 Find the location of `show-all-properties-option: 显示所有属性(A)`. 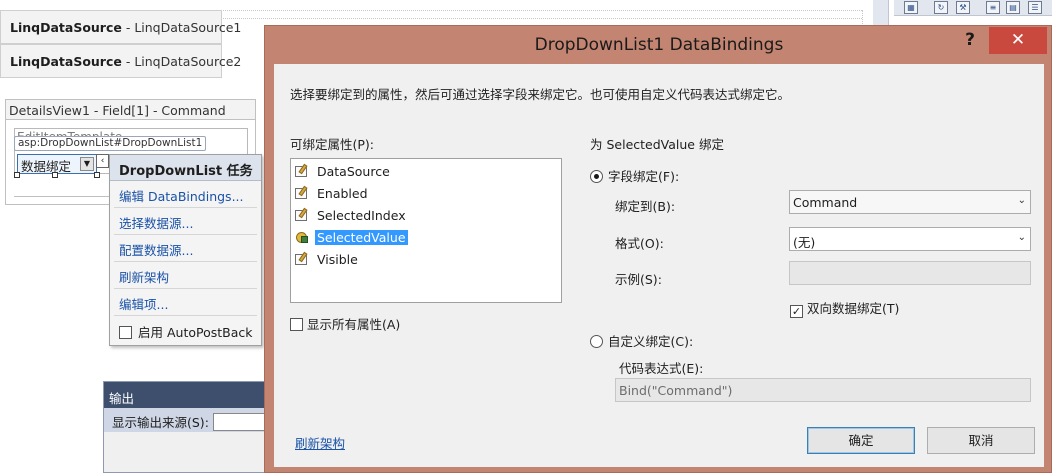

show-all-properties-option: 显示所有属性(A) is located at coordinates (345, 323).